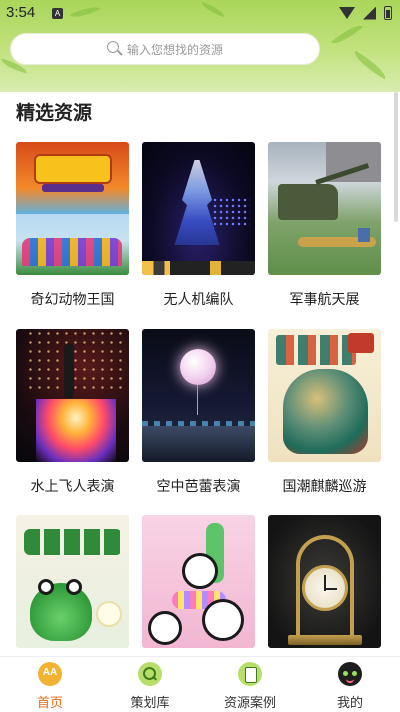  Describe the element at coordinates (72, 487) in the screenshot. I see `resource-label: 水上飞人表演` at that location.